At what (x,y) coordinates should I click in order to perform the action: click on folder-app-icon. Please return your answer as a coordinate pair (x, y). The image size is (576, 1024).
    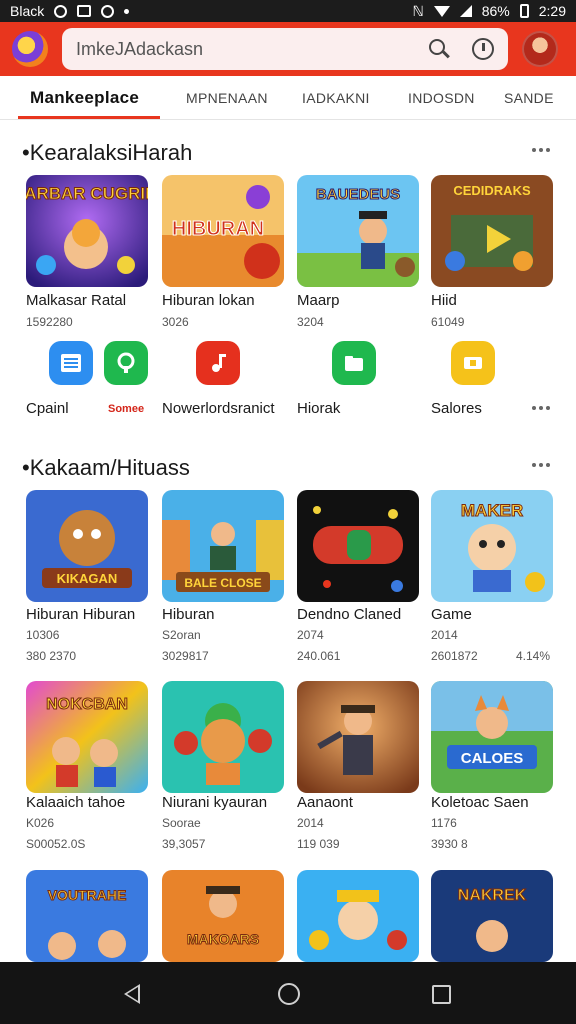
    Looking at the image, I should click on (354, 363).